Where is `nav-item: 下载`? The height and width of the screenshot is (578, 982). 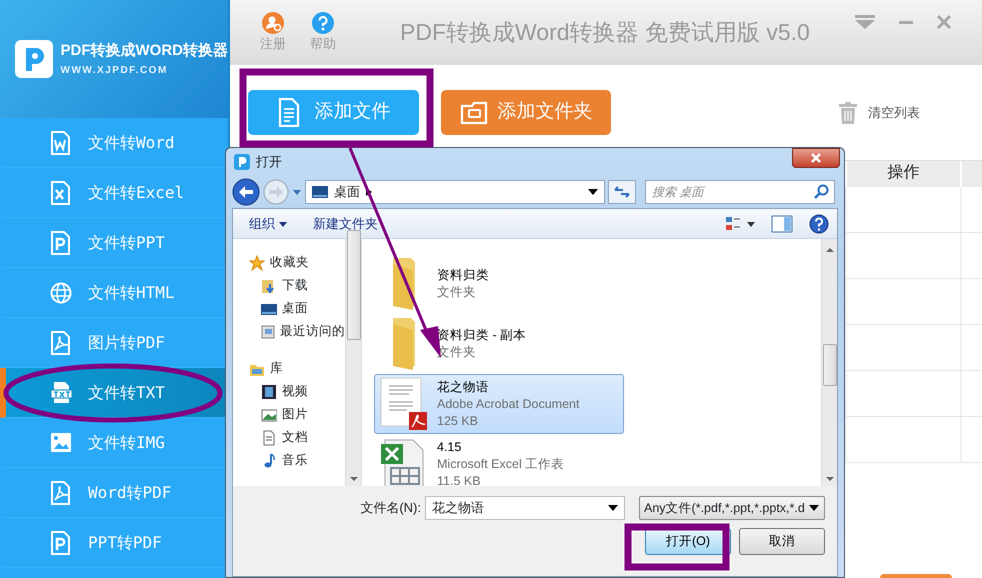
nav-item: 下载 is located at coordinates (297, 285).